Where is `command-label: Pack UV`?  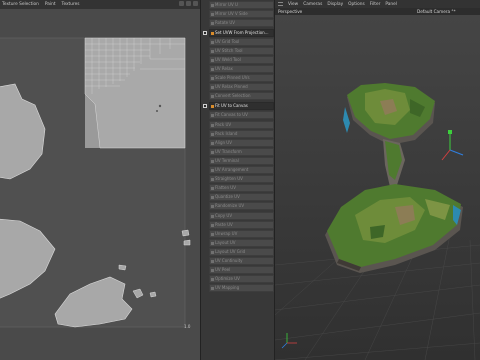 command-label: Pack UV is located at coordinates (223, 124).